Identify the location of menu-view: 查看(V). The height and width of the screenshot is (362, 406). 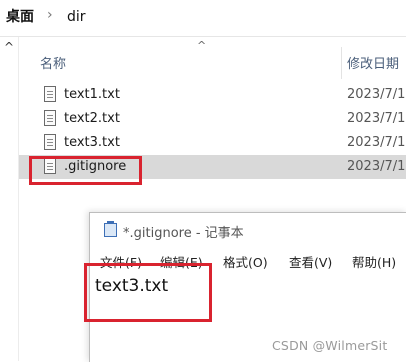
(310, 261).